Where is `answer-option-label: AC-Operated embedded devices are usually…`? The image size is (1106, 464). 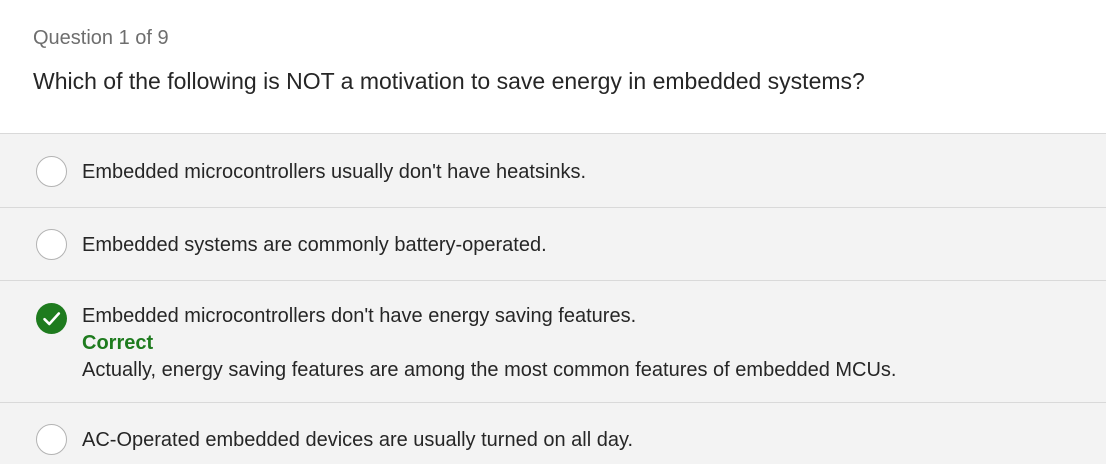
answer-option-label: AC-Operated embedded devices are usually… is located at coordinates (358, 440).